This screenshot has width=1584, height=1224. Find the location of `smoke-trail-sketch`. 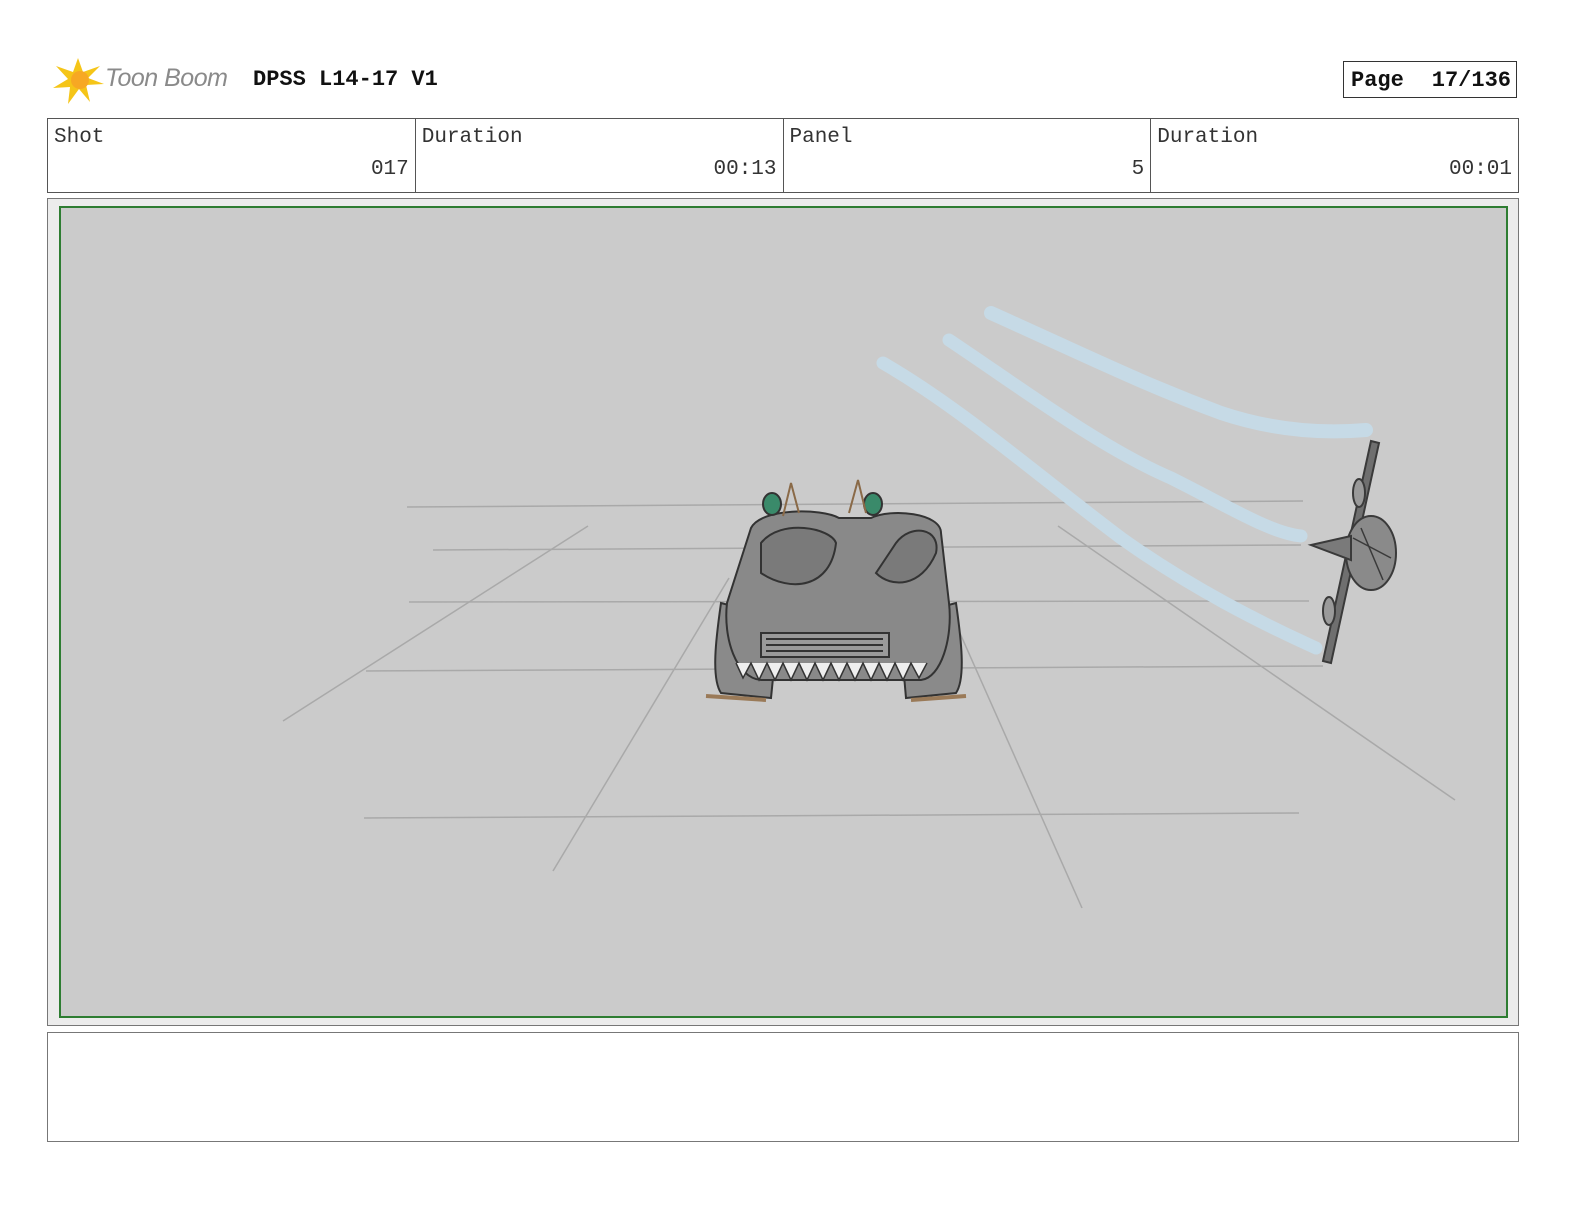

smoke-trail-sketch is located at coordinates (1124, 480).